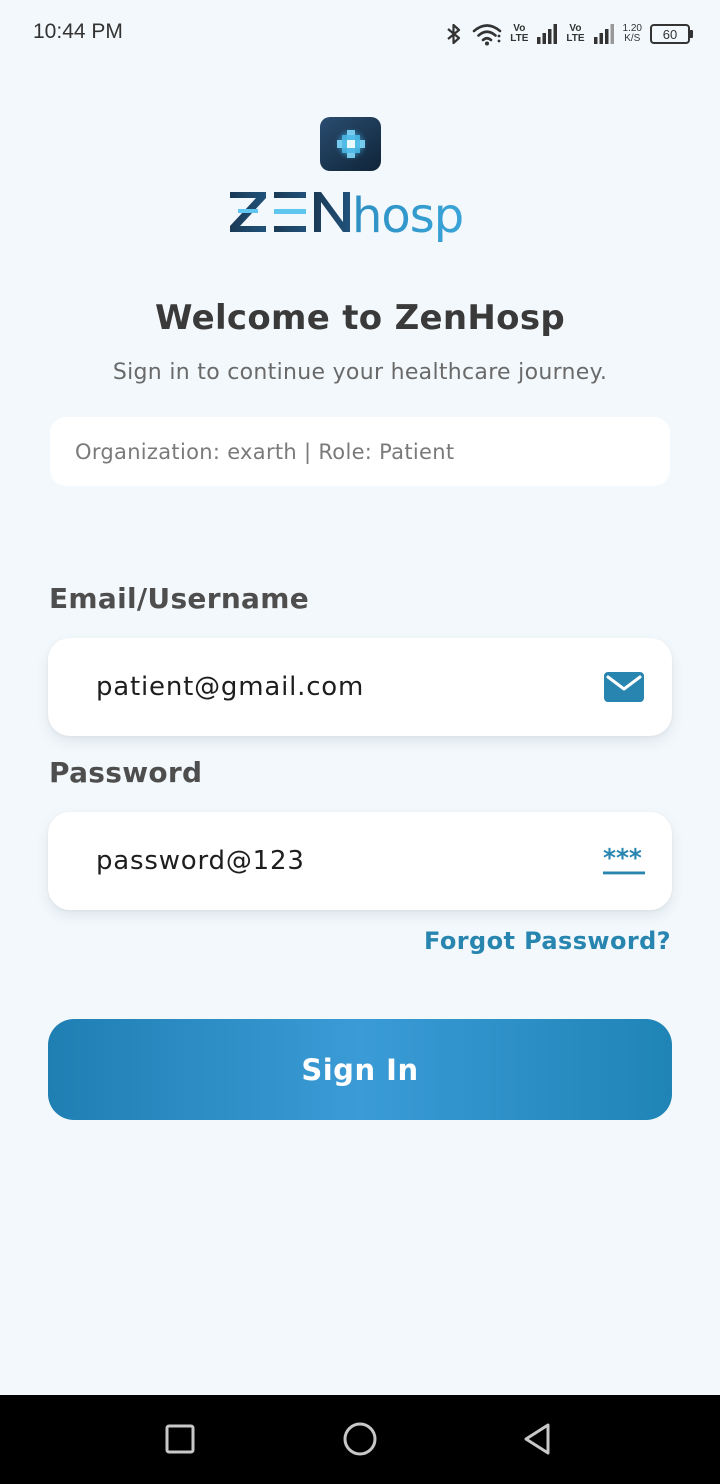  I want to click on system-nav-bar, so click(360, 1439).